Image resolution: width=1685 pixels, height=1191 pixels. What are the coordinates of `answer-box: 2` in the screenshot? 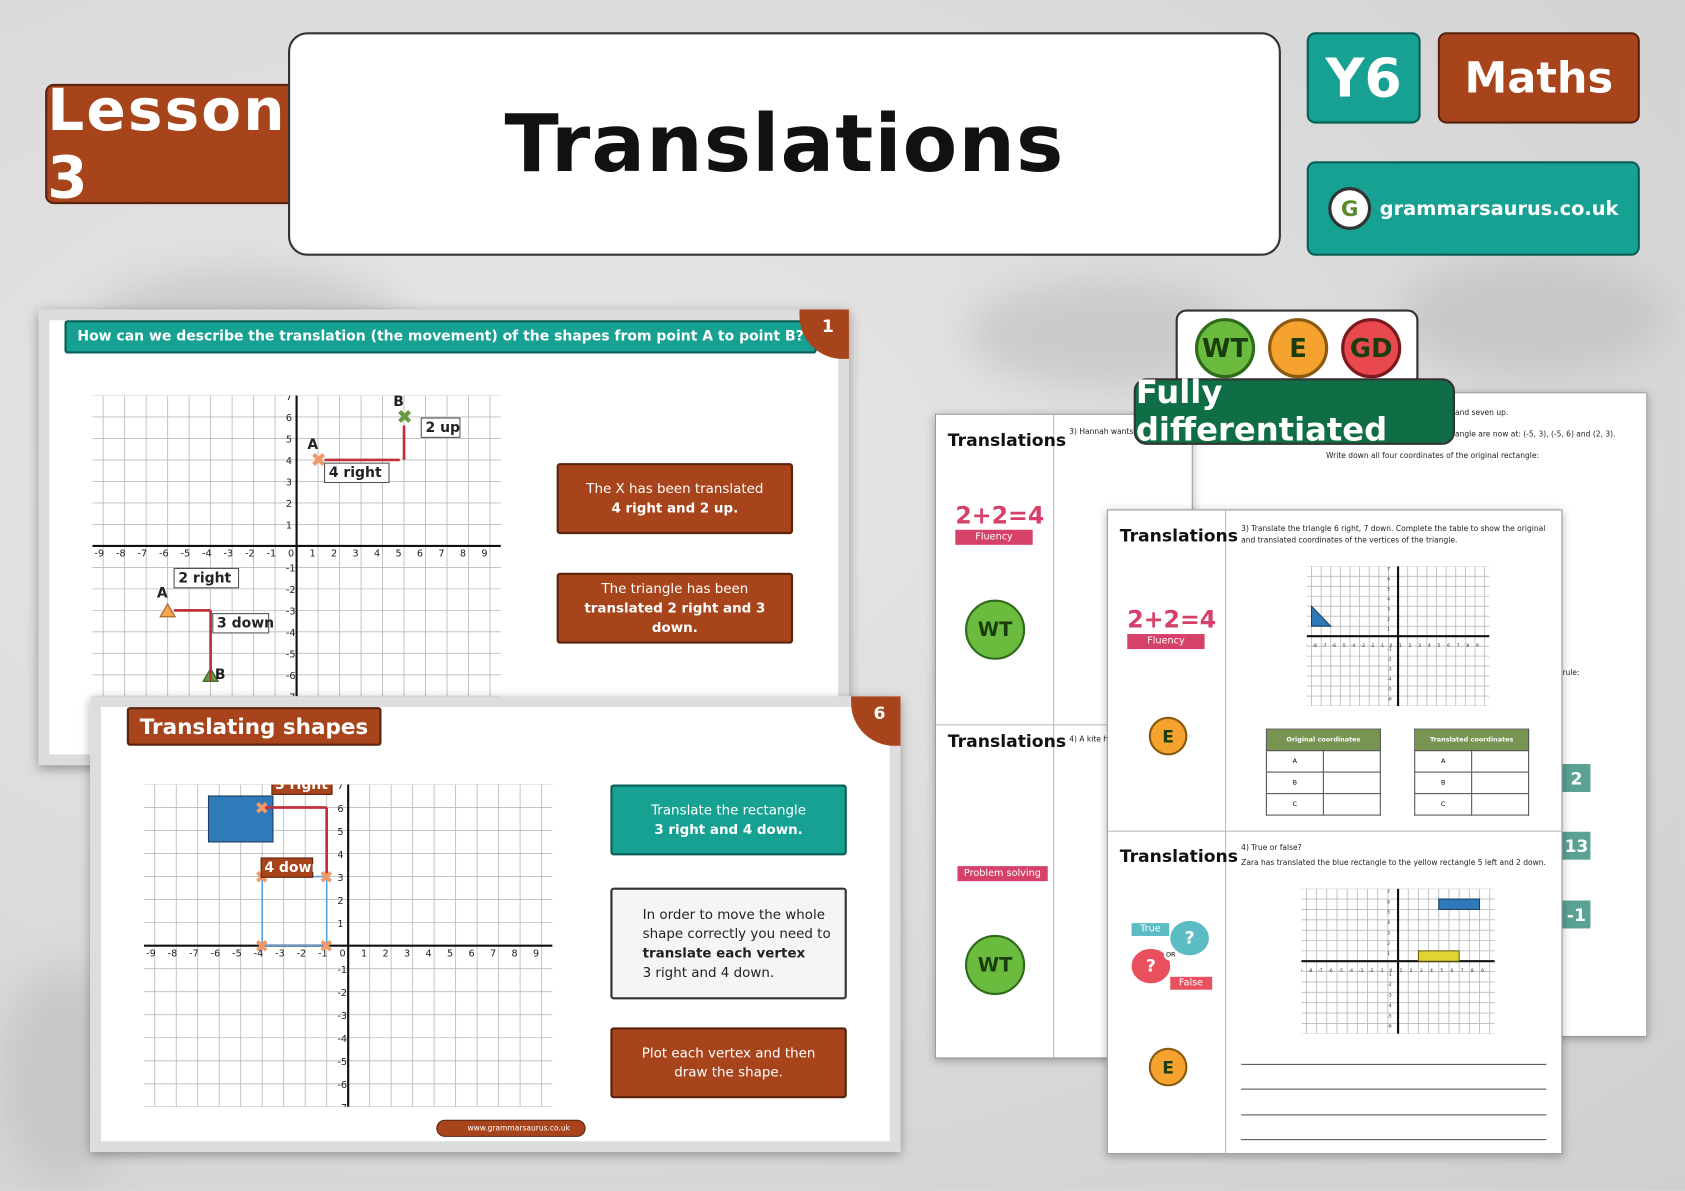 It's located at (1576, 778).